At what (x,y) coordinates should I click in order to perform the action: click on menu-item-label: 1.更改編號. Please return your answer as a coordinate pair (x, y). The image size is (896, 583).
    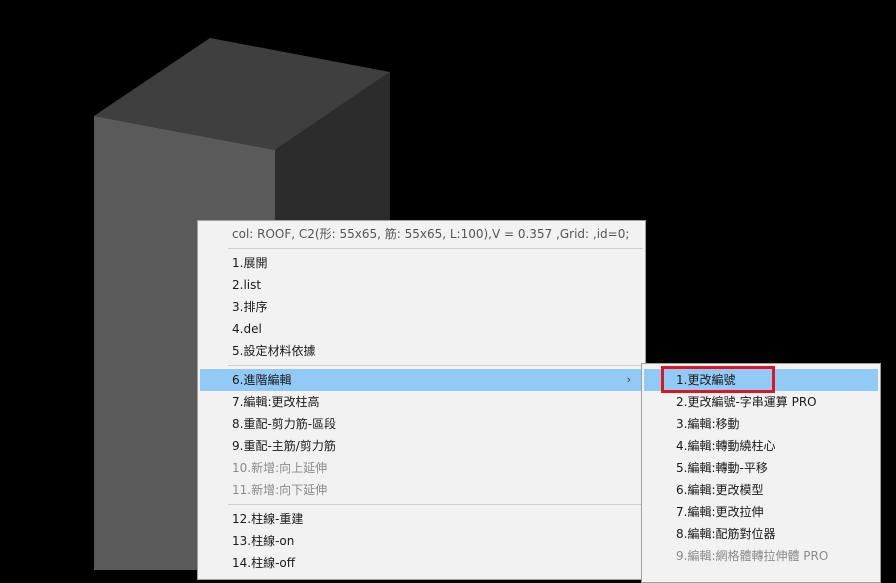
    Looking at the image, I should click on (706, 380).